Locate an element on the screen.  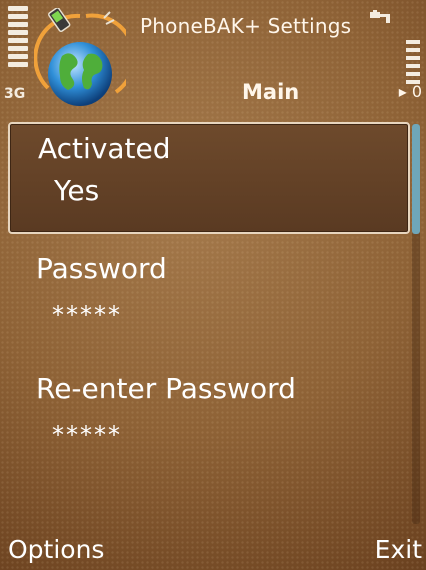
network-type-label: 3G is located at coordinates (15, 94).